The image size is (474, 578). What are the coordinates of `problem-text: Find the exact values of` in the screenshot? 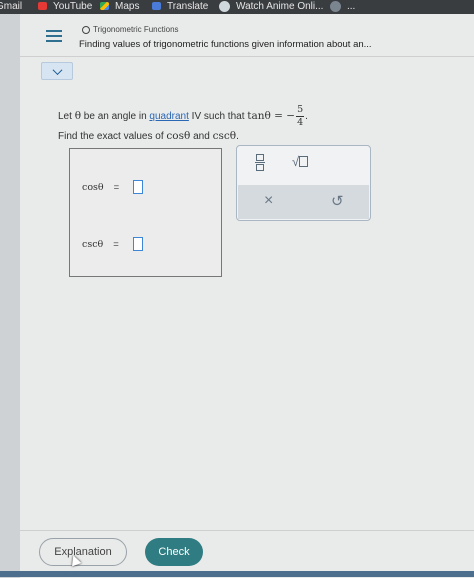 It's located at (112, 136).